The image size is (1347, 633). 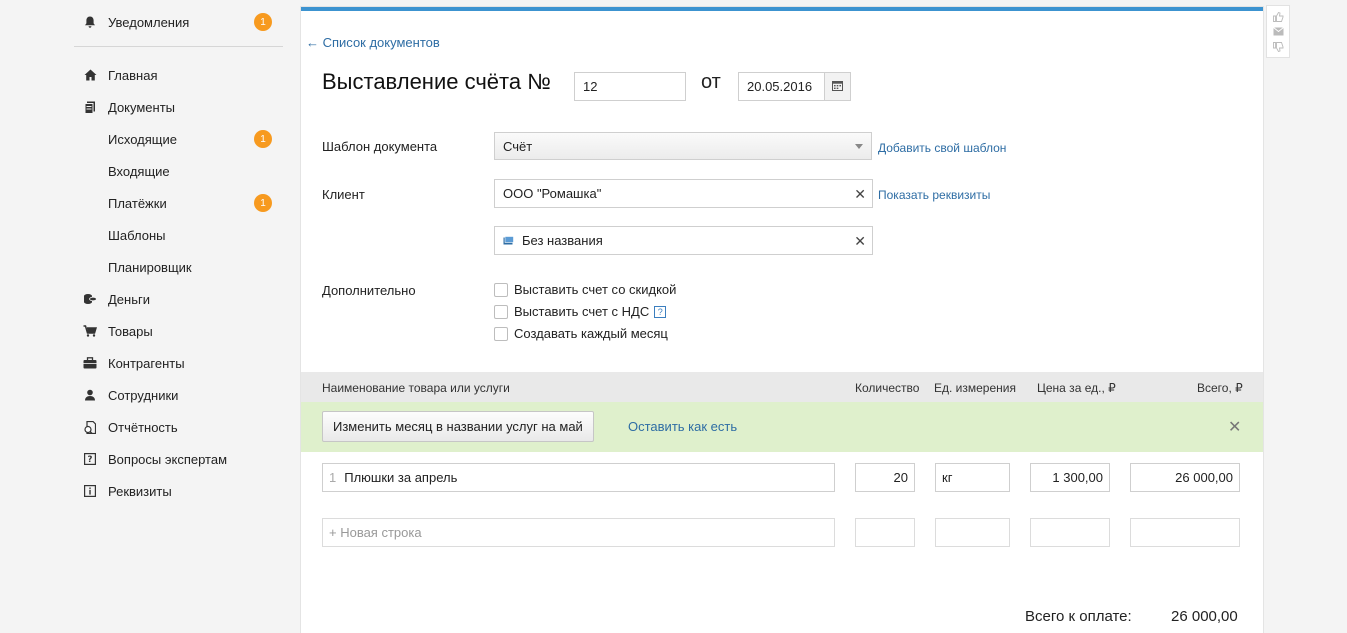 I want to click on chevron-down-icon, so click(x=859, y=146).